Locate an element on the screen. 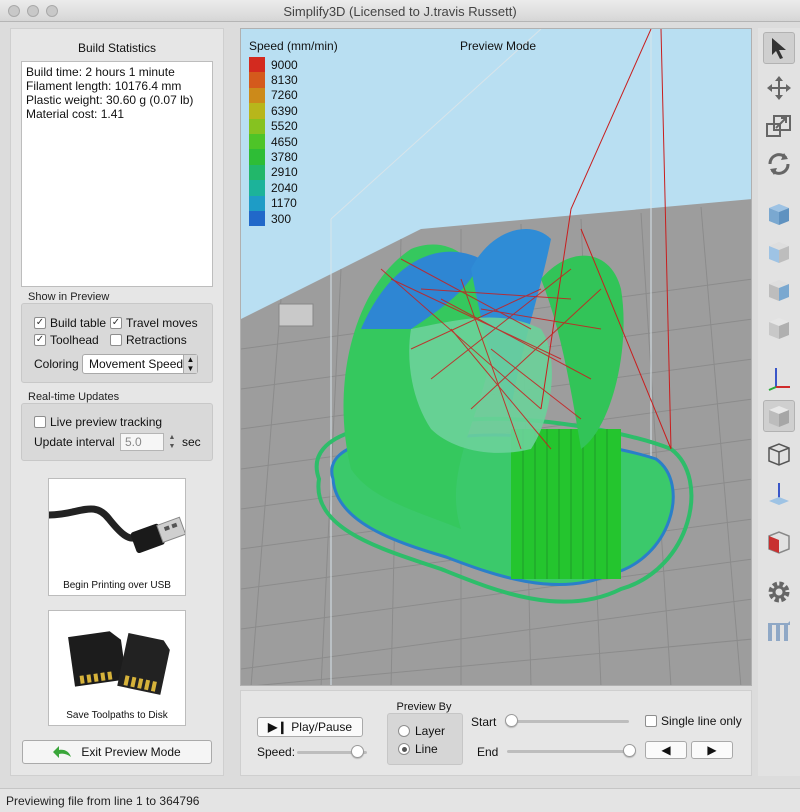 Image resolution: width=800 pixels, height=812 pixels. legend-row: 4650 is located at coordinates (273, 141).